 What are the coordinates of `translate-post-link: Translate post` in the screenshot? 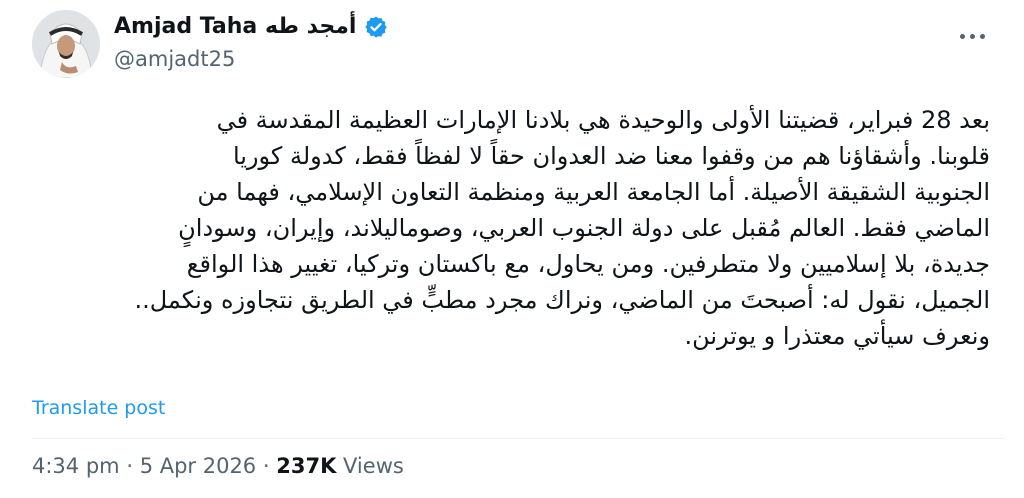 It's located at (98, 408).